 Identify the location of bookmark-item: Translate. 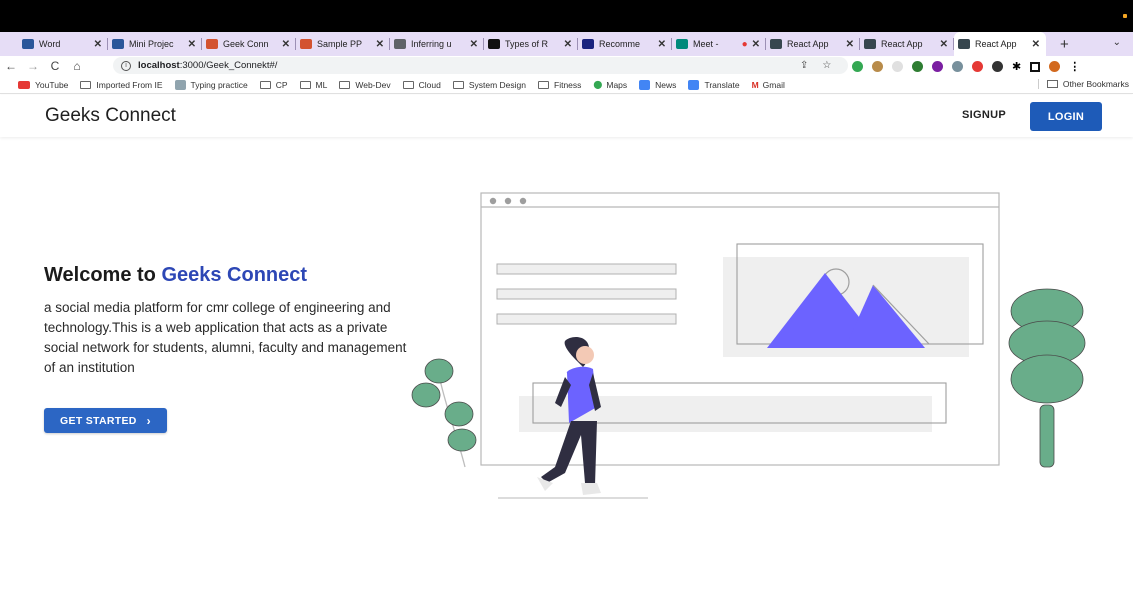
(714, 84).